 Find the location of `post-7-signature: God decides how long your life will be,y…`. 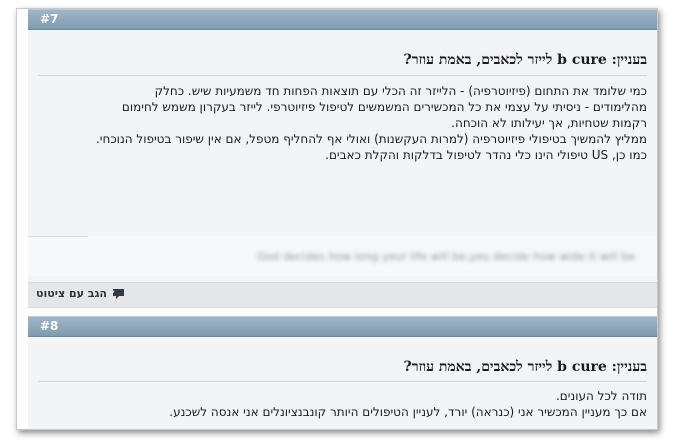

post-7-signature: God decides how long your life will be,y… is located at coordinates (446, 256).